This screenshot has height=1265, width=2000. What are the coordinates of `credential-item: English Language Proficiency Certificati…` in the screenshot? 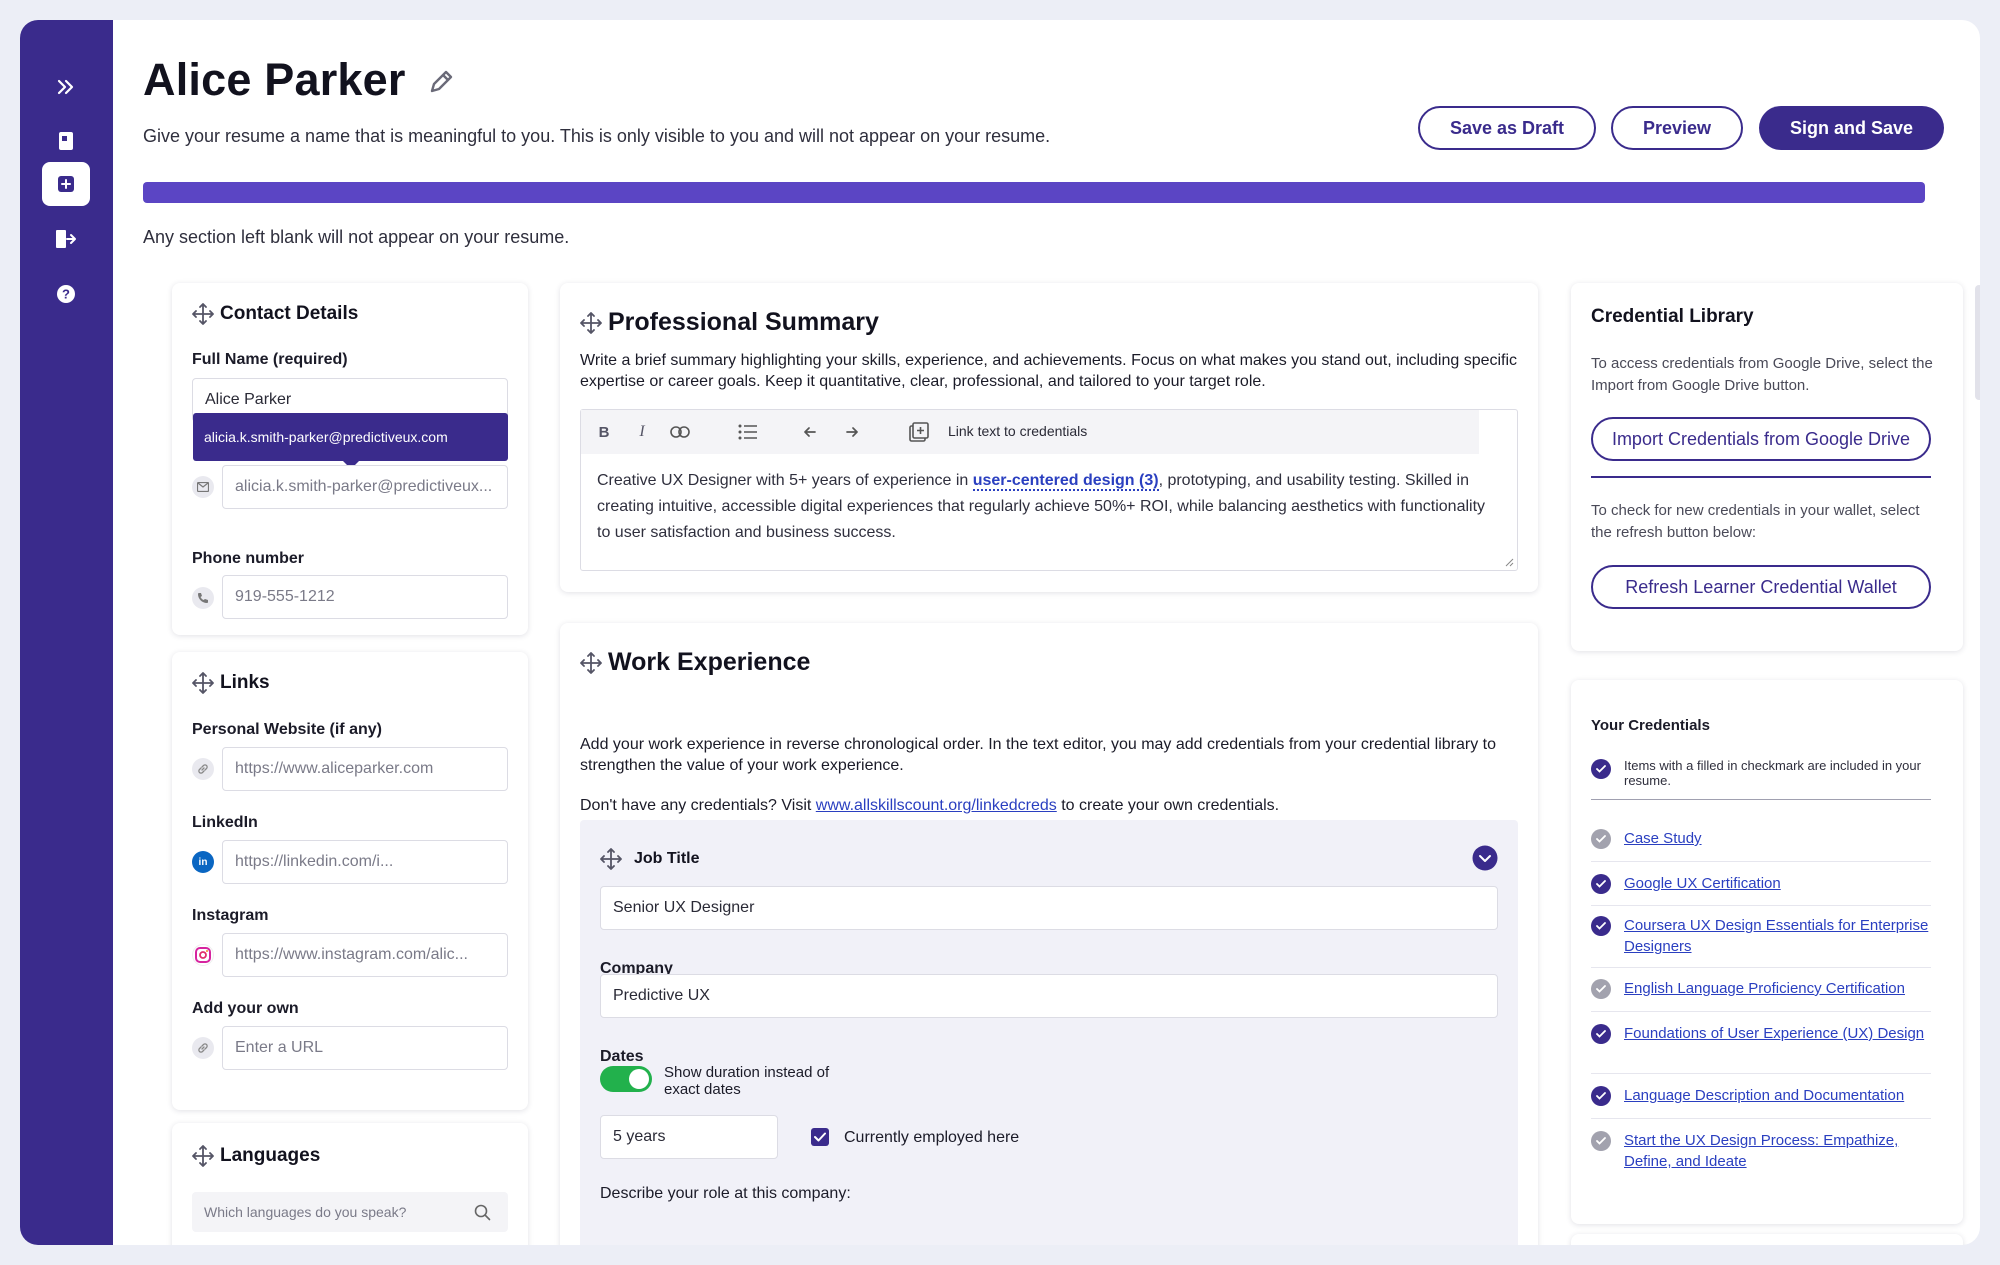 It's located at (1761, 988).